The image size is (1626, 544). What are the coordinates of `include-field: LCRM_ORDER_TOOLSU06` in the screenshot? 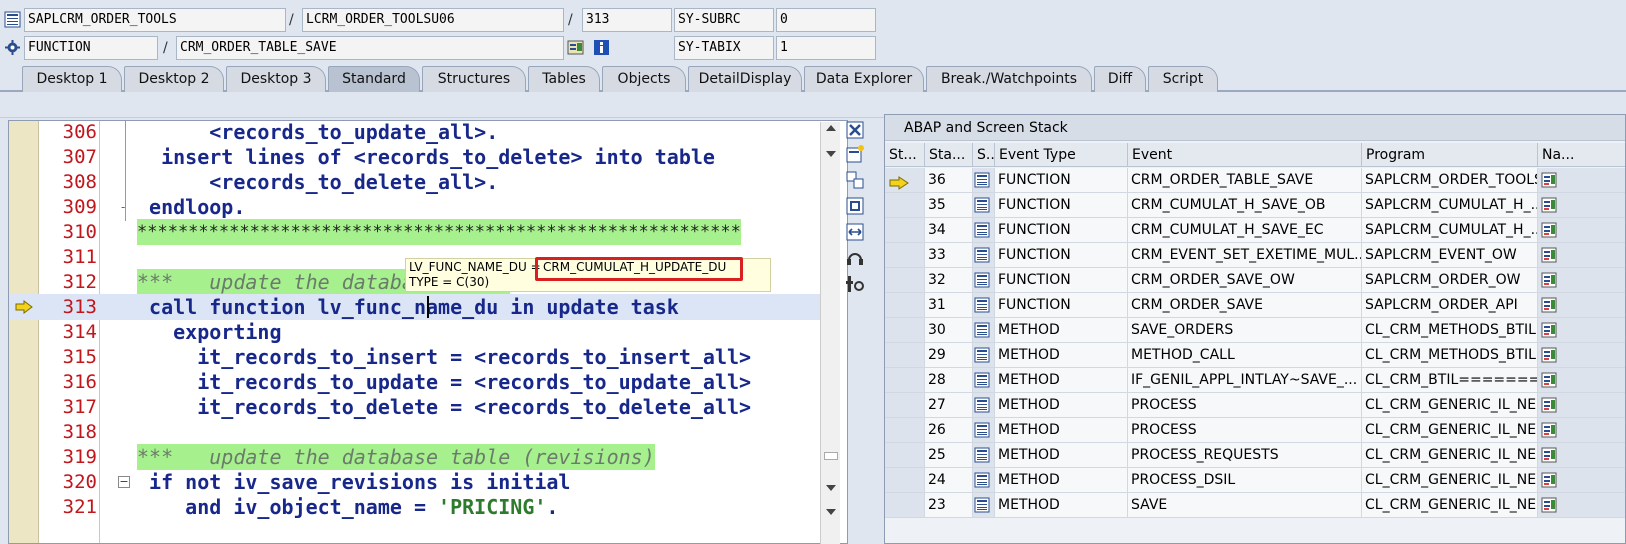 It's located at (433, 20).